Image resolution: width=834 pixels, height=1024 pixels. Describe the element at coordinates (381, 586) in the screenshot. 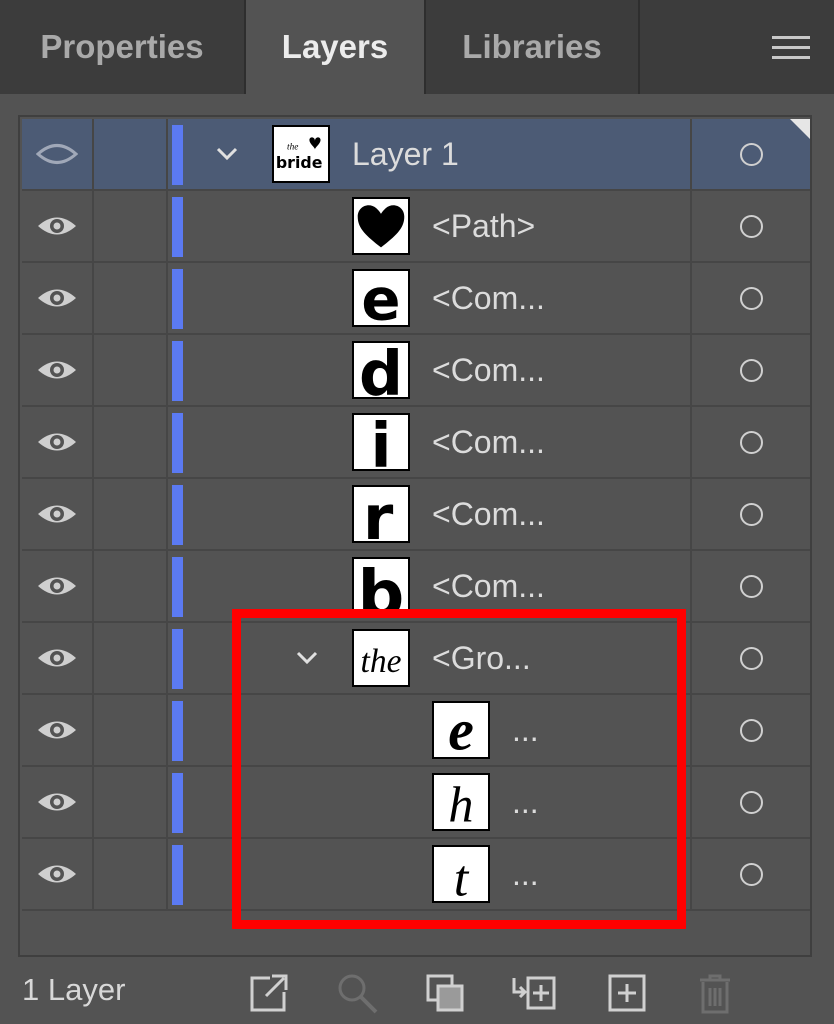

I see `thumb-letter: b` at that location.